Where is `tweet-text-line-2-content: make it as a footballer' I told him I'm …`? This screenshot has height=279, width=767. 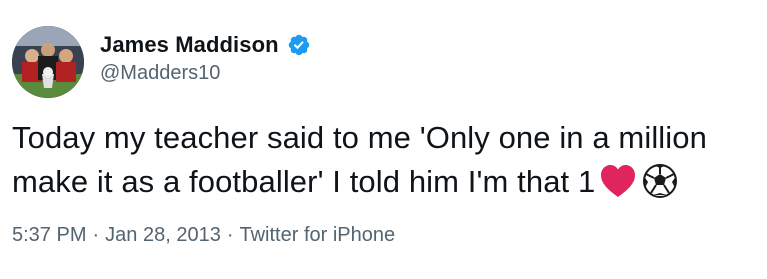 tweet-text-line-2-content: make it as a footballer' I told him I'm … is located at coordinates (304, 181).